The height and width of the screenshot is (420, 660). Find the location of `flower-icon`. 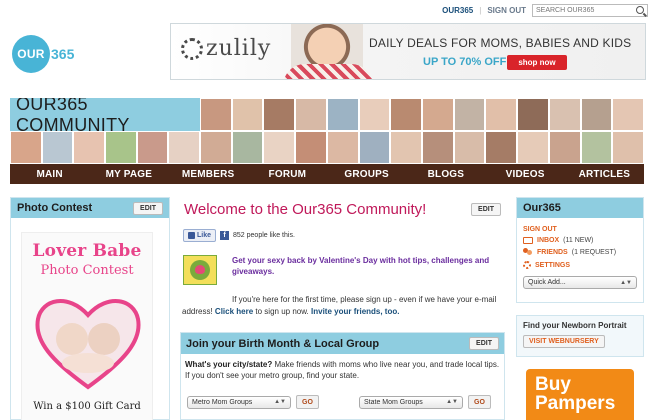

flower-icon is located at coordinates (192, 48).